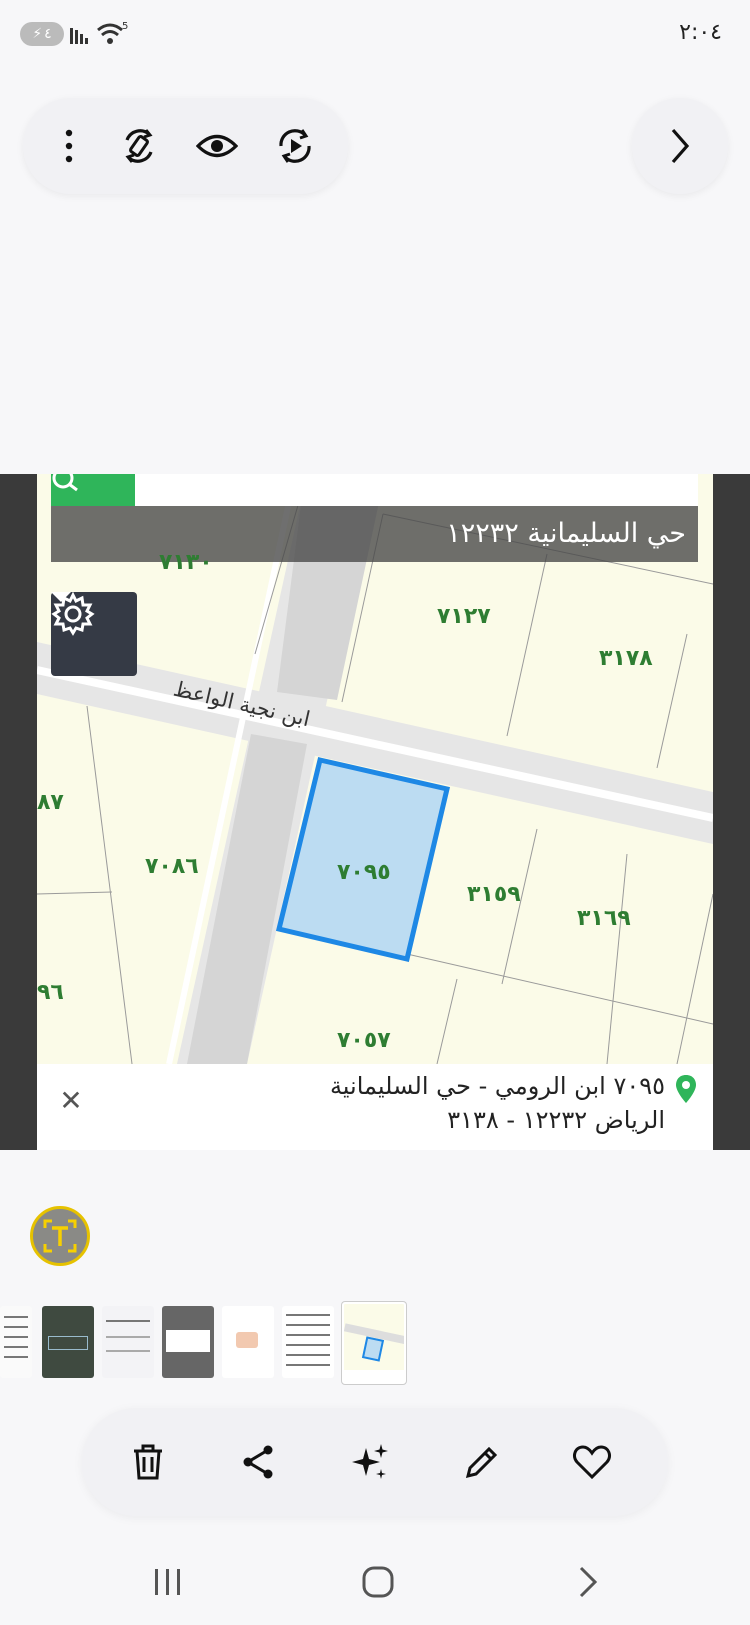 The width and height of the screenshot is (750, 1625). Describe the element at coordinates (186, 562) in the screenshot. I see `lot-label: ٧١٣٠` at that location.